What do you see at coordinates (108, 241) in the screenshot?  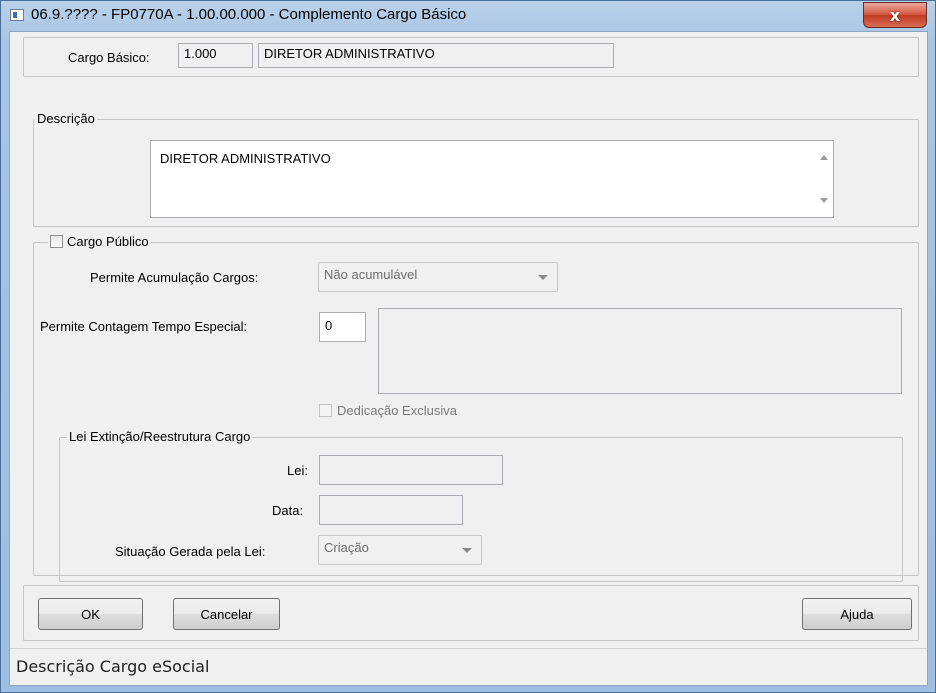 I see `cargo-publico-label: Cargo Público` at bounding box center [108, 241].